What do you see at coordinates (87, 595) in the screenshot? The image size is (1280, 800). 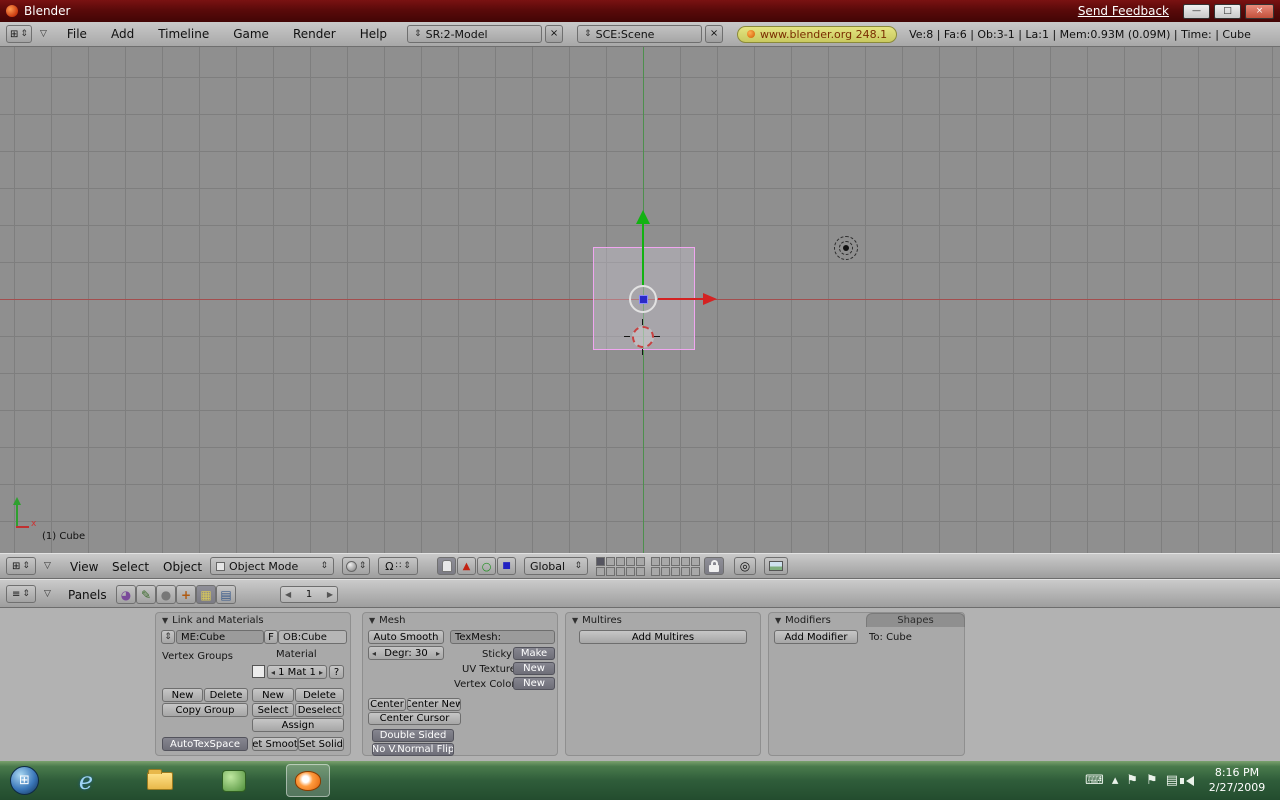 I see `panels-menu: Panels` at bounding box center [87, 595].